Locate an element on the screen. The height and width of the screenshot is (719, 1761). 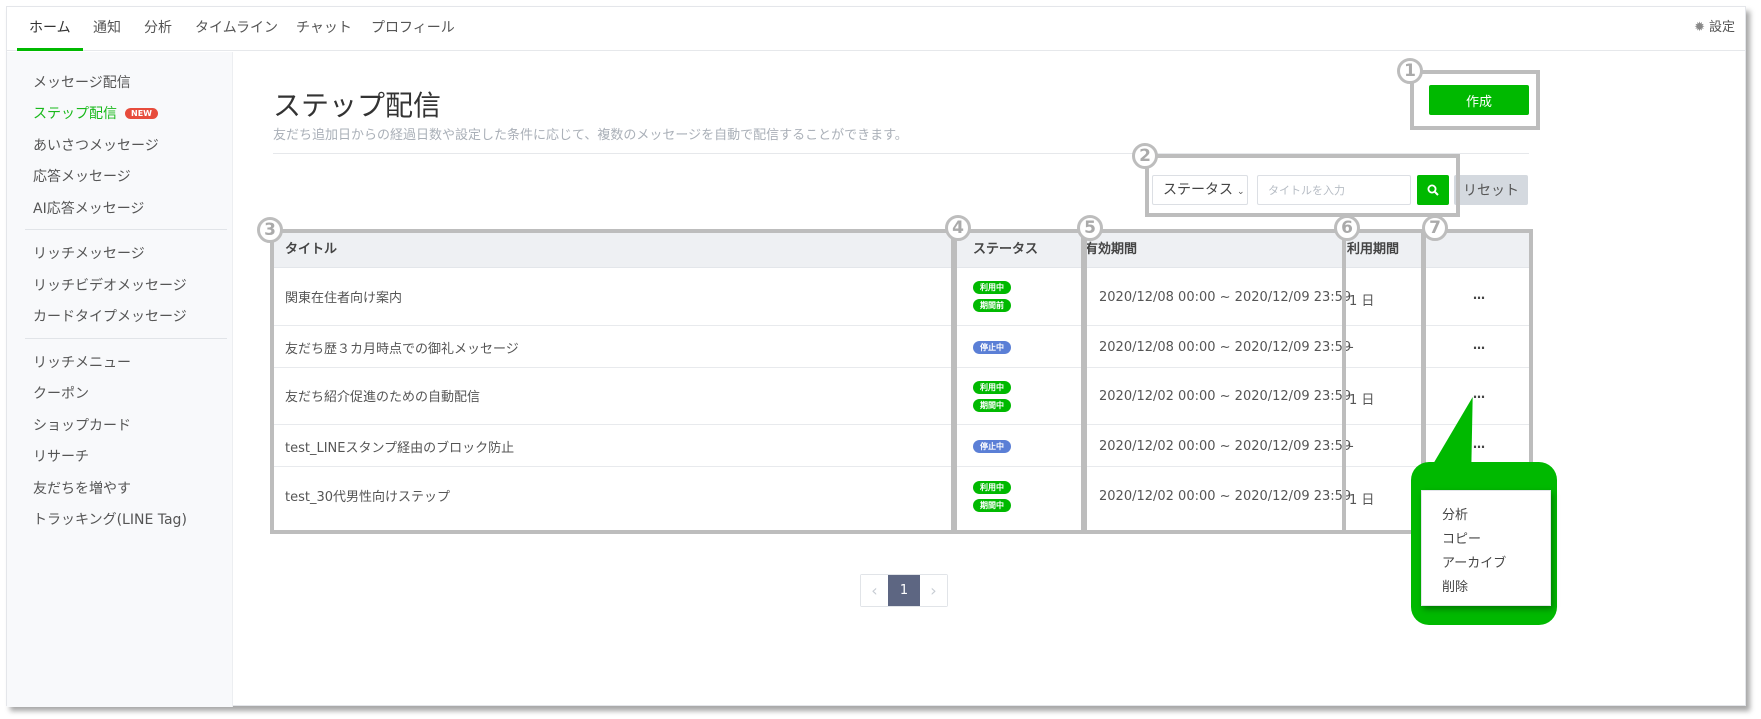
sidebar-item-message-delivery: メッセージ配信 is located at coordinates (82, 82).